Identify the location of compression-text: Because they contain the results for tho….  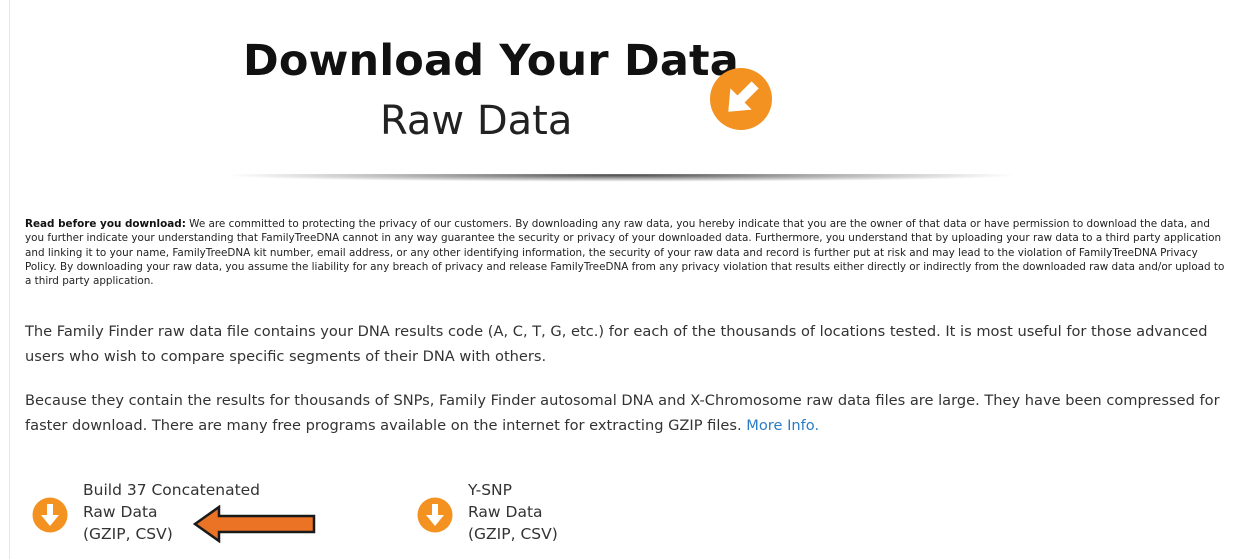
(622, 413).